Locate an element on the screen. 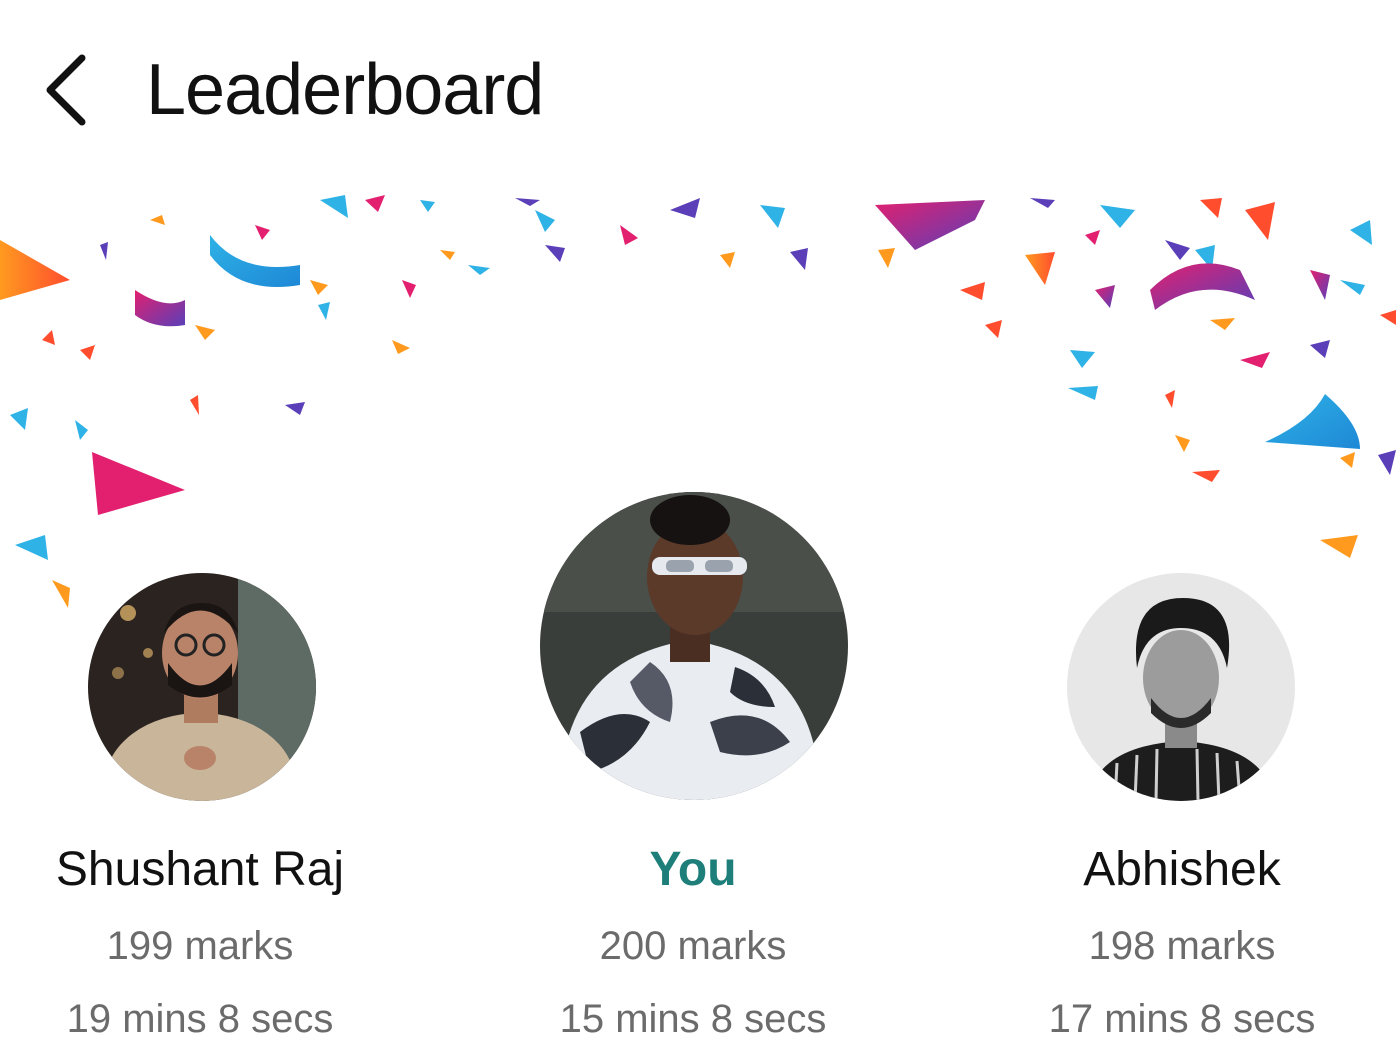 The height and width of the screenshot is (1043, 1396). leader-card-abhishek: Abhishek 198 marks 17 mins 8 secs is located at coordinates (1182, 805).